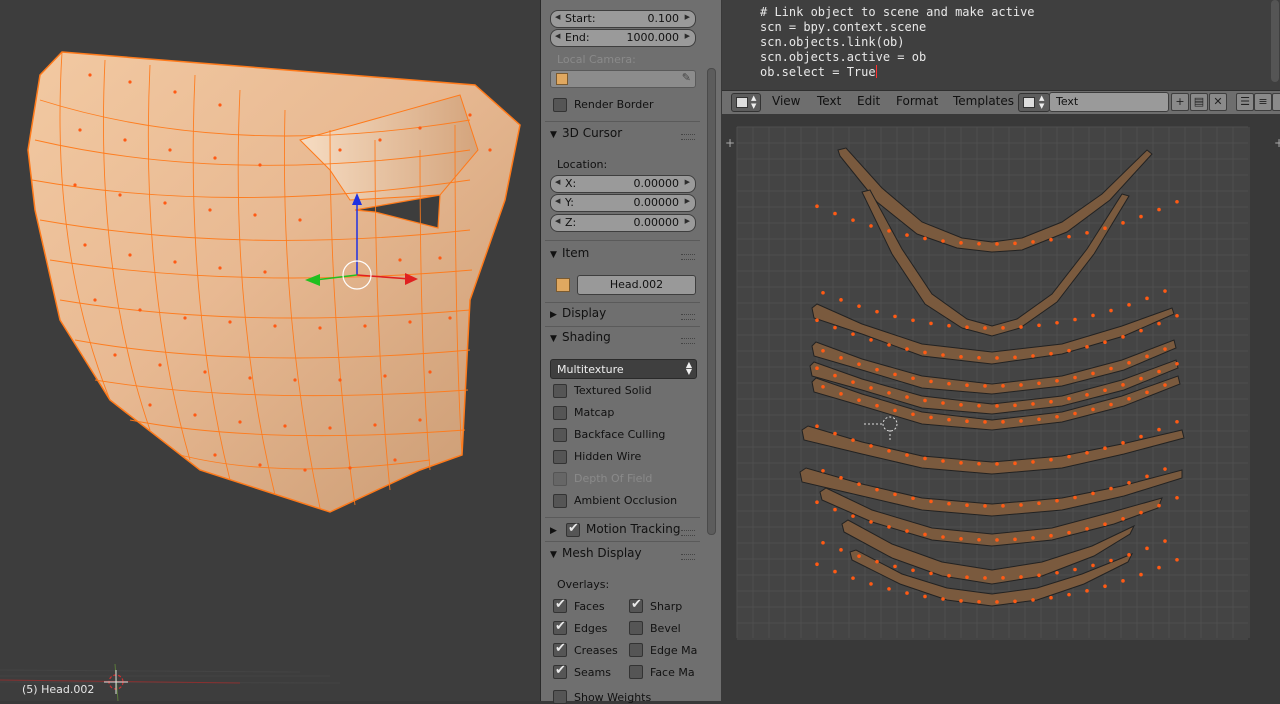 Image resolution: width=1280 pixels, height=704 pixels. I want to click on menu-edit: Edit, so click(868, 101).